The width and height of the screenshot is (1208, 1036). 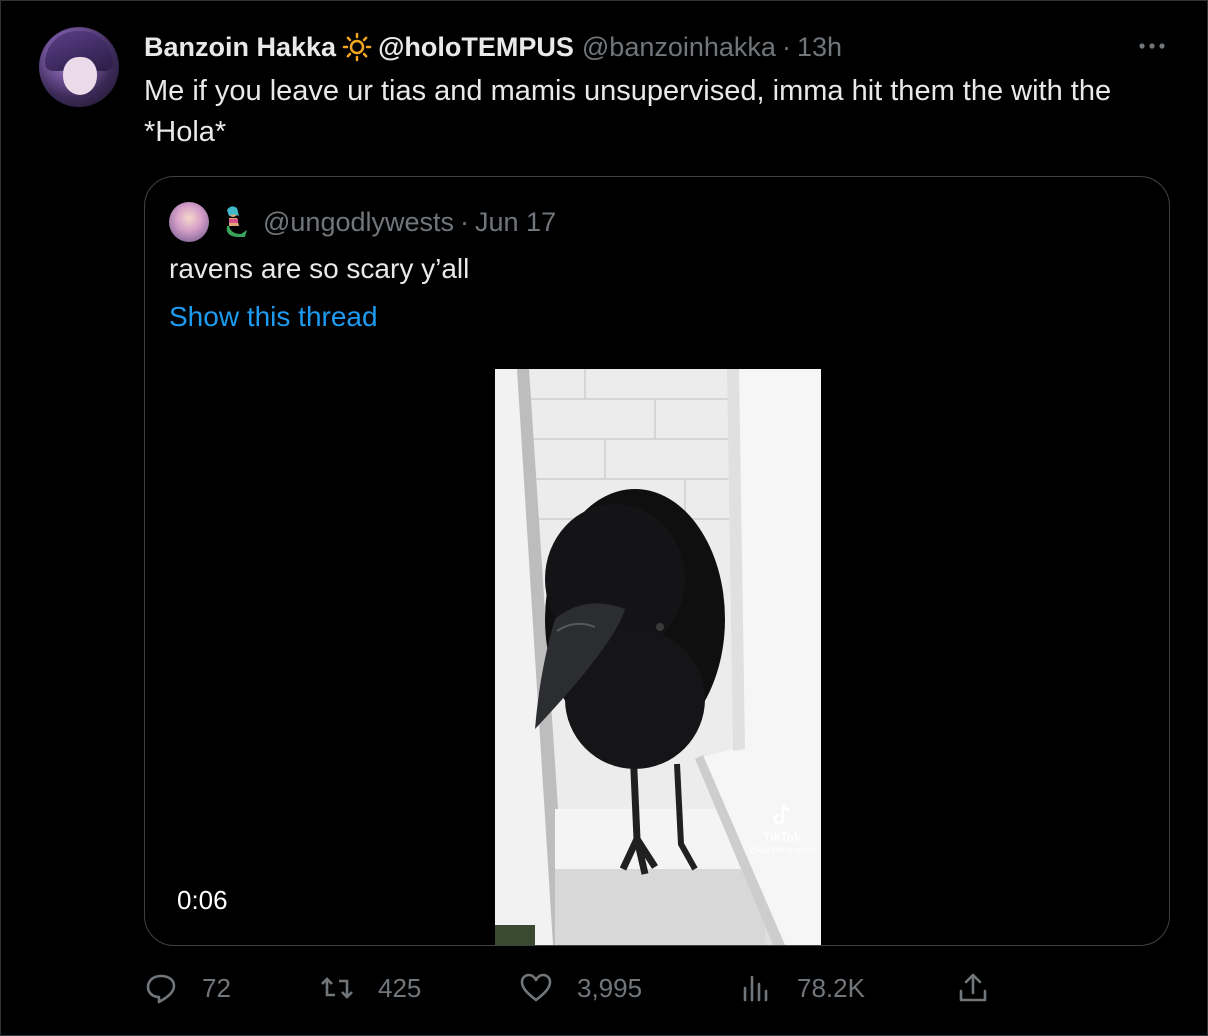 I want to click on tiktok-brand: TikTok, so click(x=782, y=837).